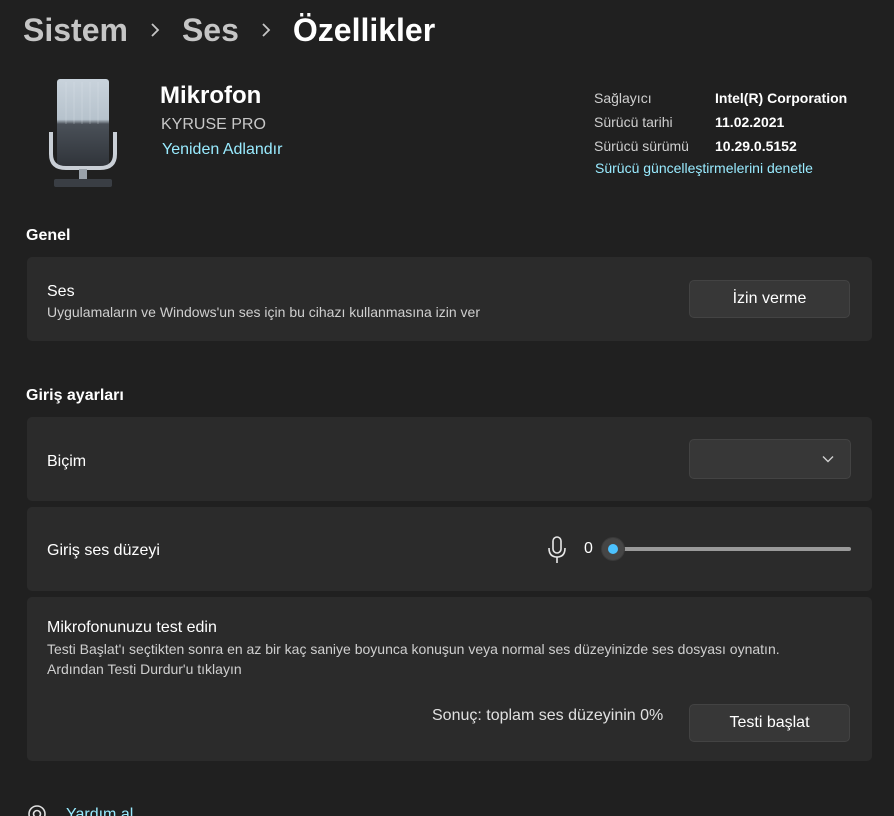  I want to click on driver-date-label: Sürücü tarihi, so click(633, 122).